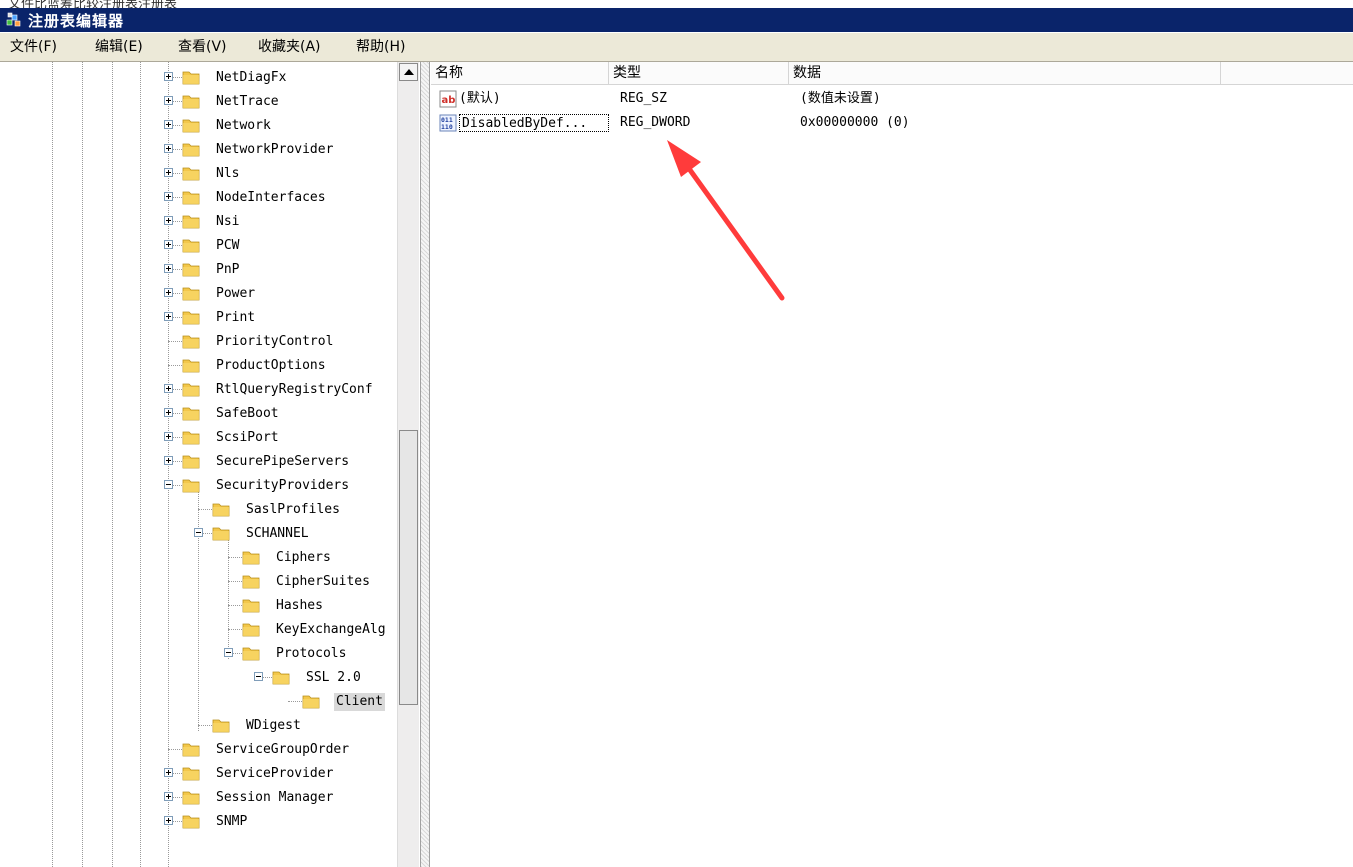 The width and height of the screenshot is (1353, 867). What do you see at coordinates (200, 78) in the screenshot?
I see `tree-item: NetDiagFx` at bounding box center [200, 78].